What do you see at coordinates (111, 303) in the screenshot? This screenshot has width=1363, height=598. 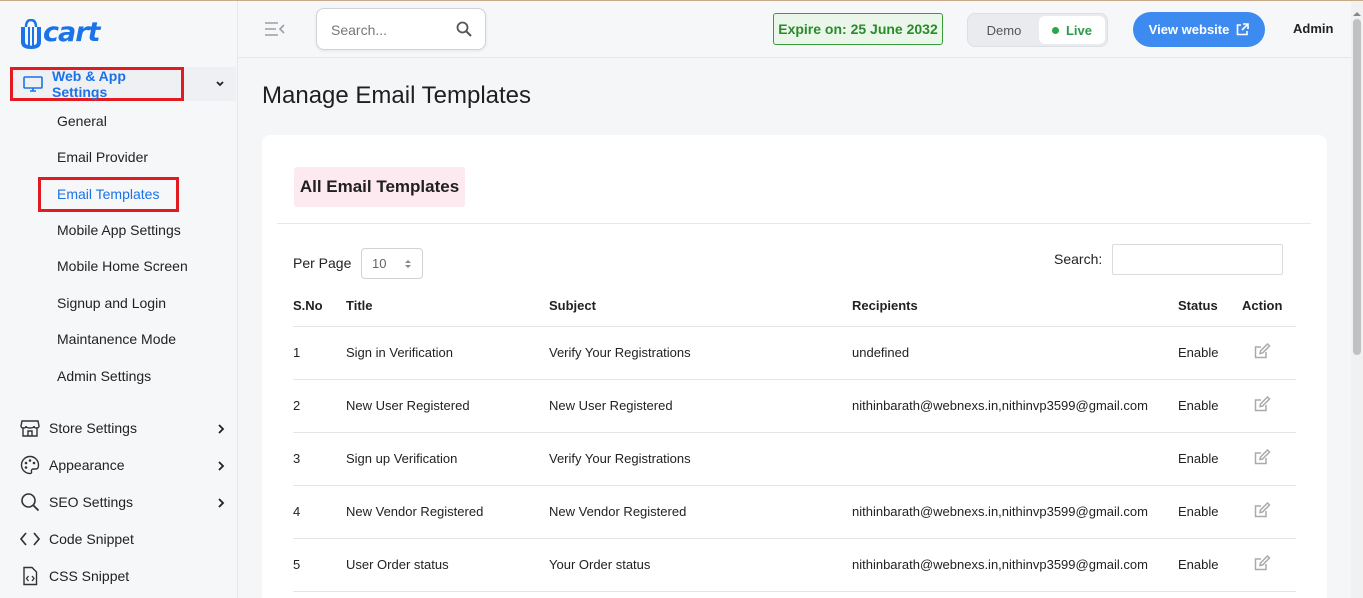 I see `sidebar-sub-item-signup-login: Signup and Login` at bounding box center [111, 303].